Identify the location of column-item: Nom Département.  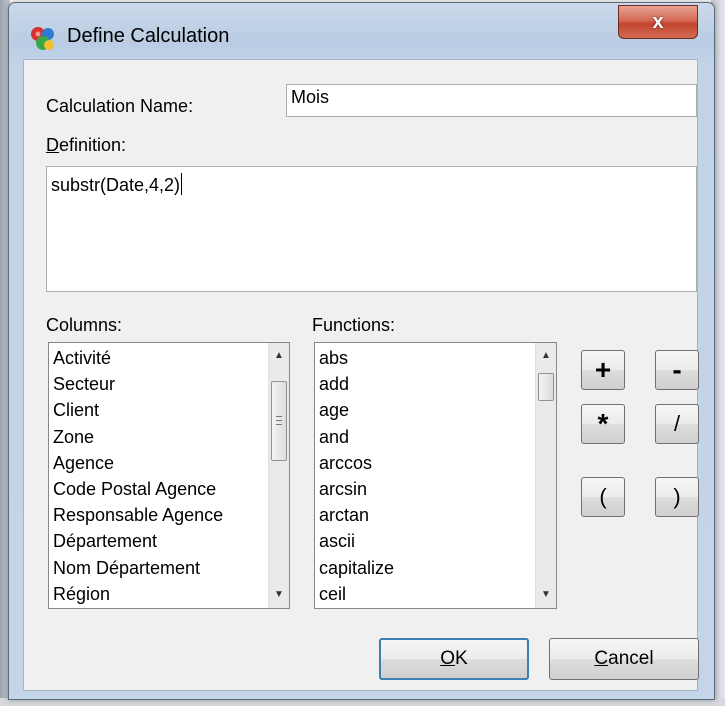
(160, 568).